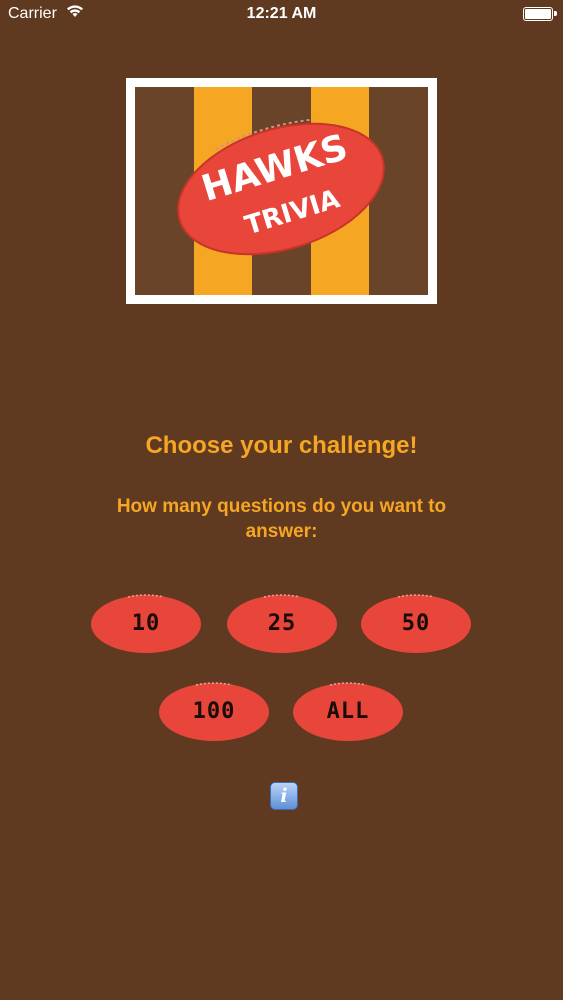  I want to click on logo-background: HAWKS TRIVIA, so click(281, 191).